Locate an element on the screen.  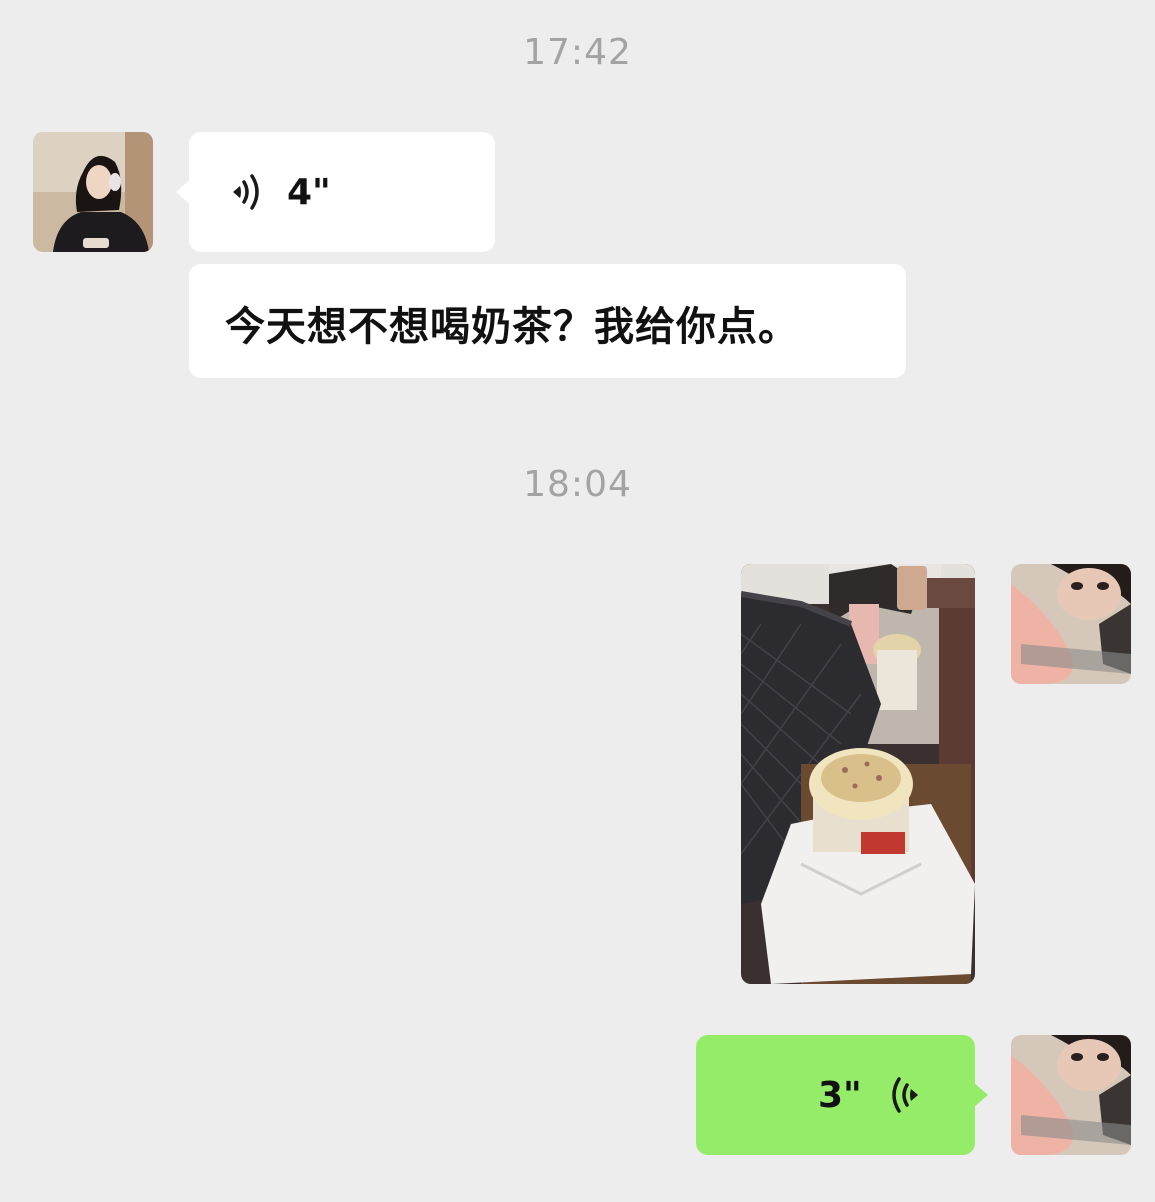
voice-message-bubble: 4" is located at coordinates (335, 192).